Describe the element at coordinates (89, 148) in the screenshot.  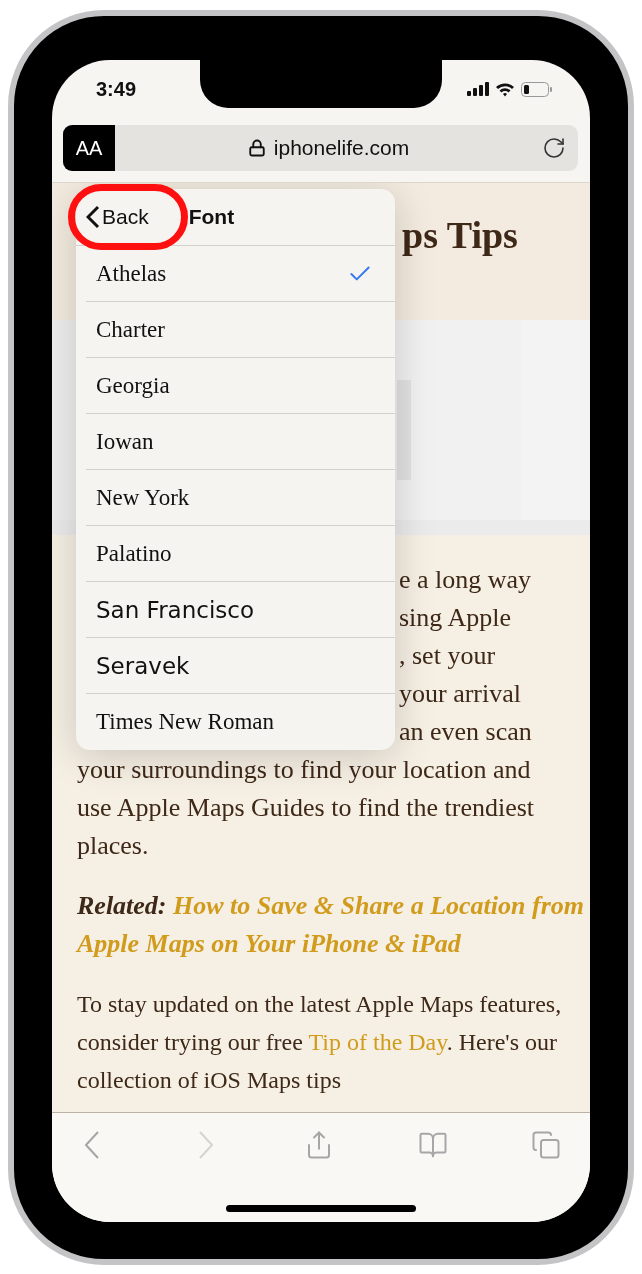
I see `reader-button: AA` at that location.